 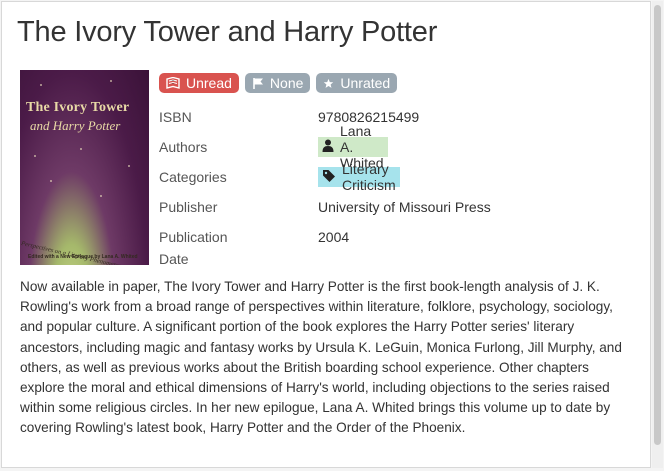 I want to click on read-status-label: Unread, so click(x=209, y=83).